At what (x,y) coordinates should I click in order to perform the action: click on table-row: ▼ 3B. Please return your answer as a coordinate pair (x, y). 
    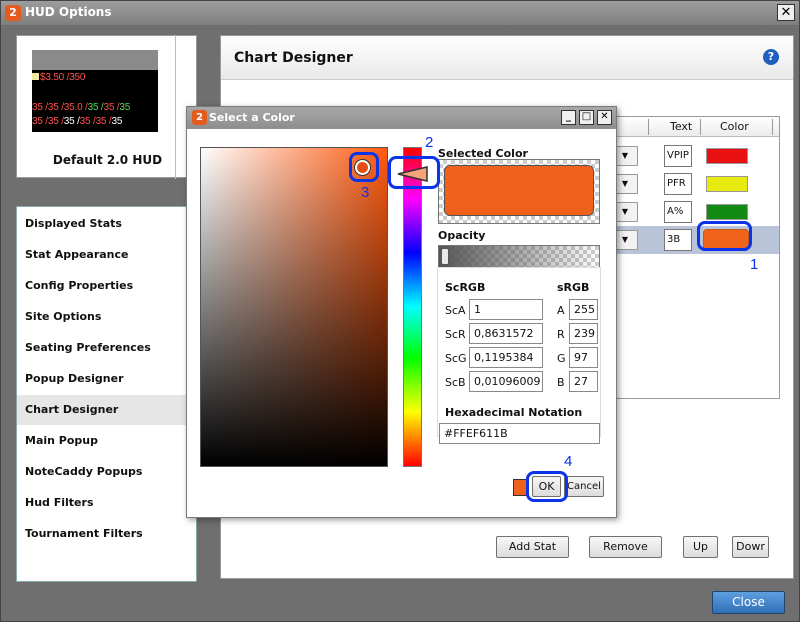
    Looking at the image, I should click on (695, 240).